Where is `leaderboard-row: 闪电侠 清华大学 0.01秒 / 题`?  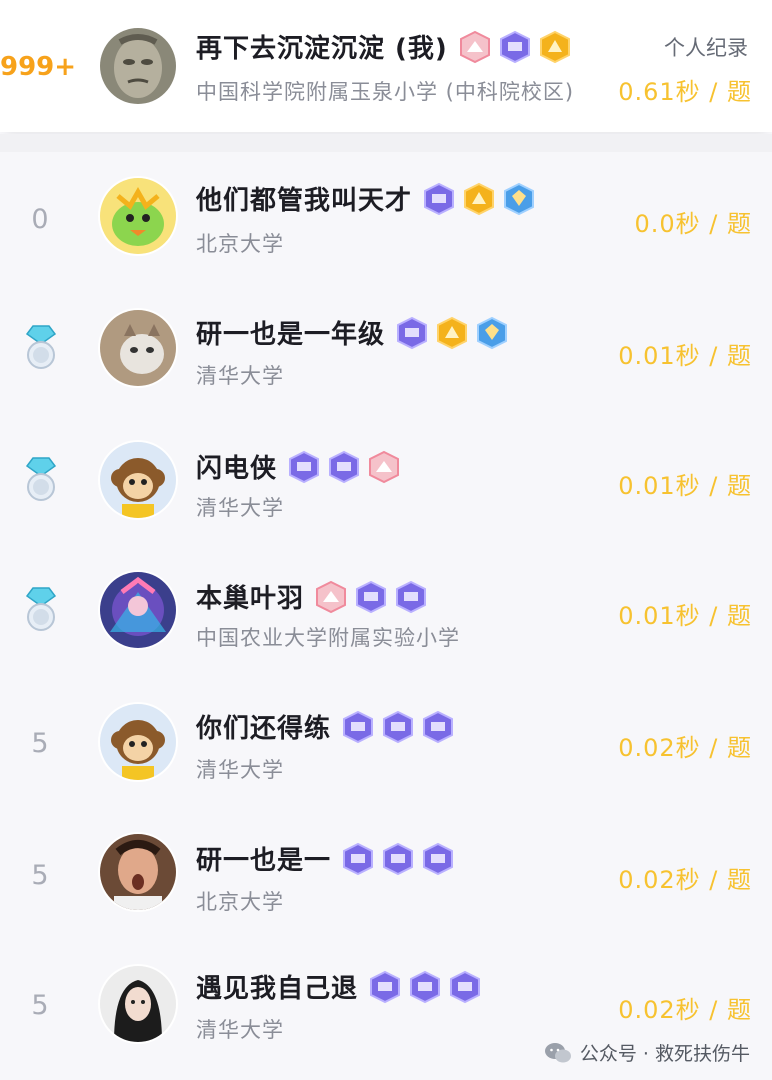
leaderboard-row: 闪电侠 清华大学 0.01秒 / 题 is located at coordinates (386, 478).